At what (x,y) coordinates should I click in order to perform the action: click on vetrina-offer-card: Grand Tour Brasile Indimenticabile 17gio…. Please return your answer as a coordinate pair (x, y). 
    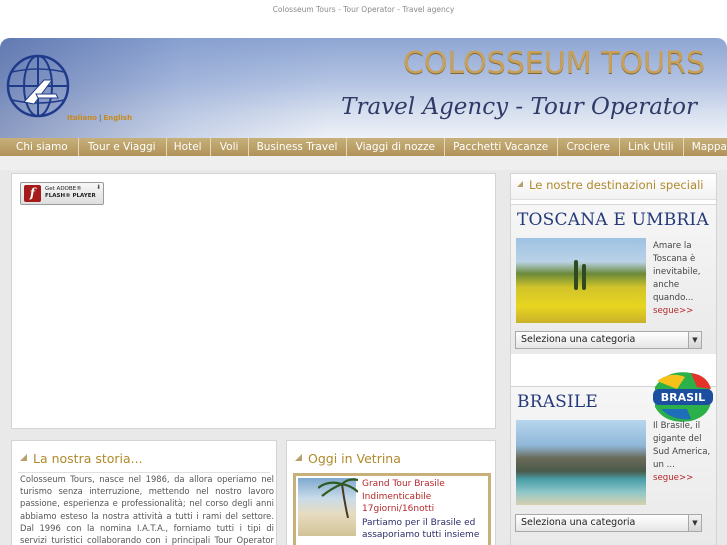
    Looking at the image, I should click on (392, 509).